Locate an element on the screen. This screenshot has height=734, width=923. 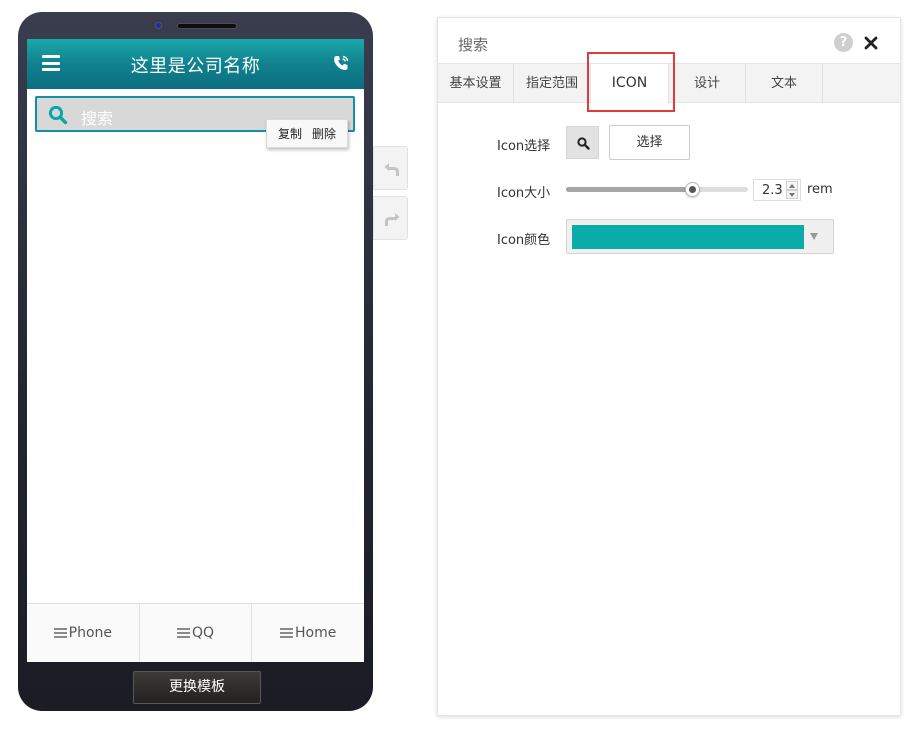
component-context-menu: 复制 删除 is located at coordinates (307, 133).